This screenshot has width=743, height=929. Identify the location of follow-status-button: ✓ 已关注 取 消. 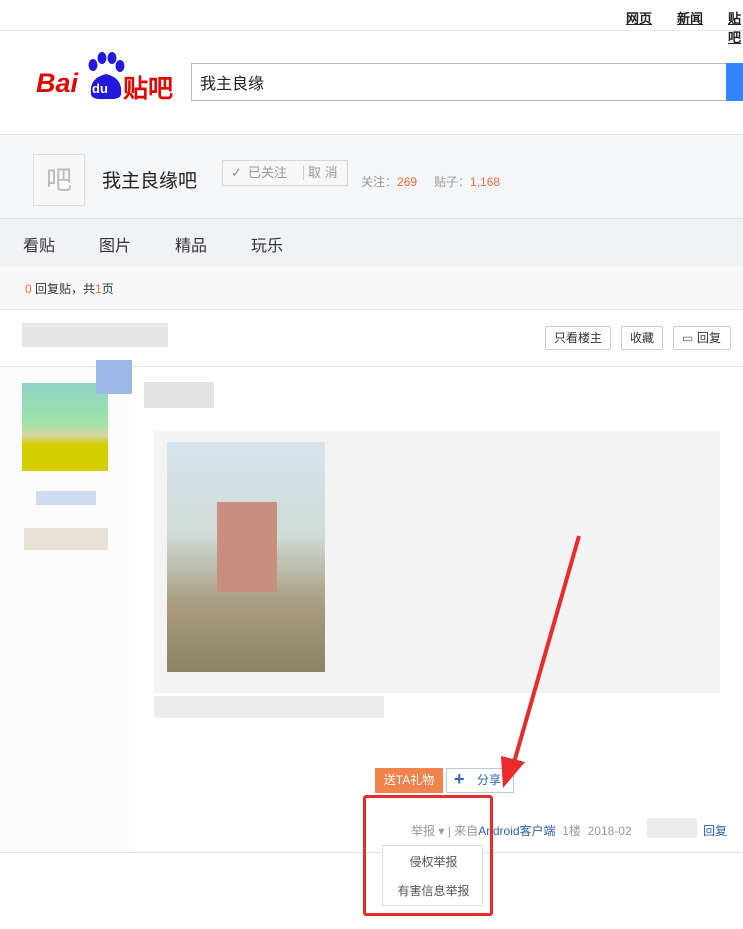
(285, 173).